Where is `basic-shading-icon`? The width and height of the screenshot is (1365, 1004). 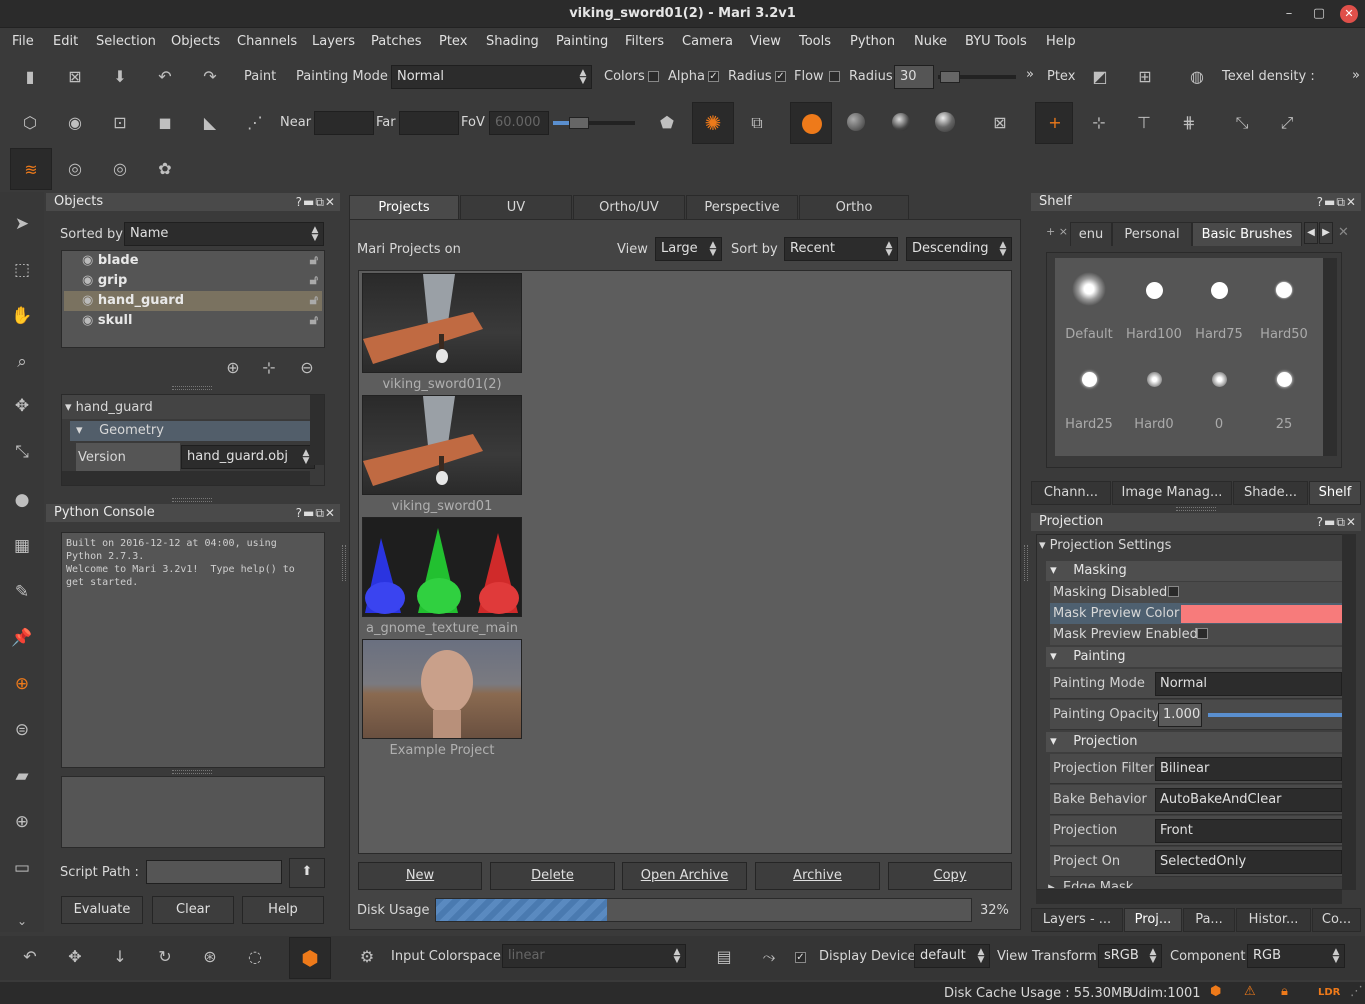
basic-shading-icon is located at coordinates (856, 122).